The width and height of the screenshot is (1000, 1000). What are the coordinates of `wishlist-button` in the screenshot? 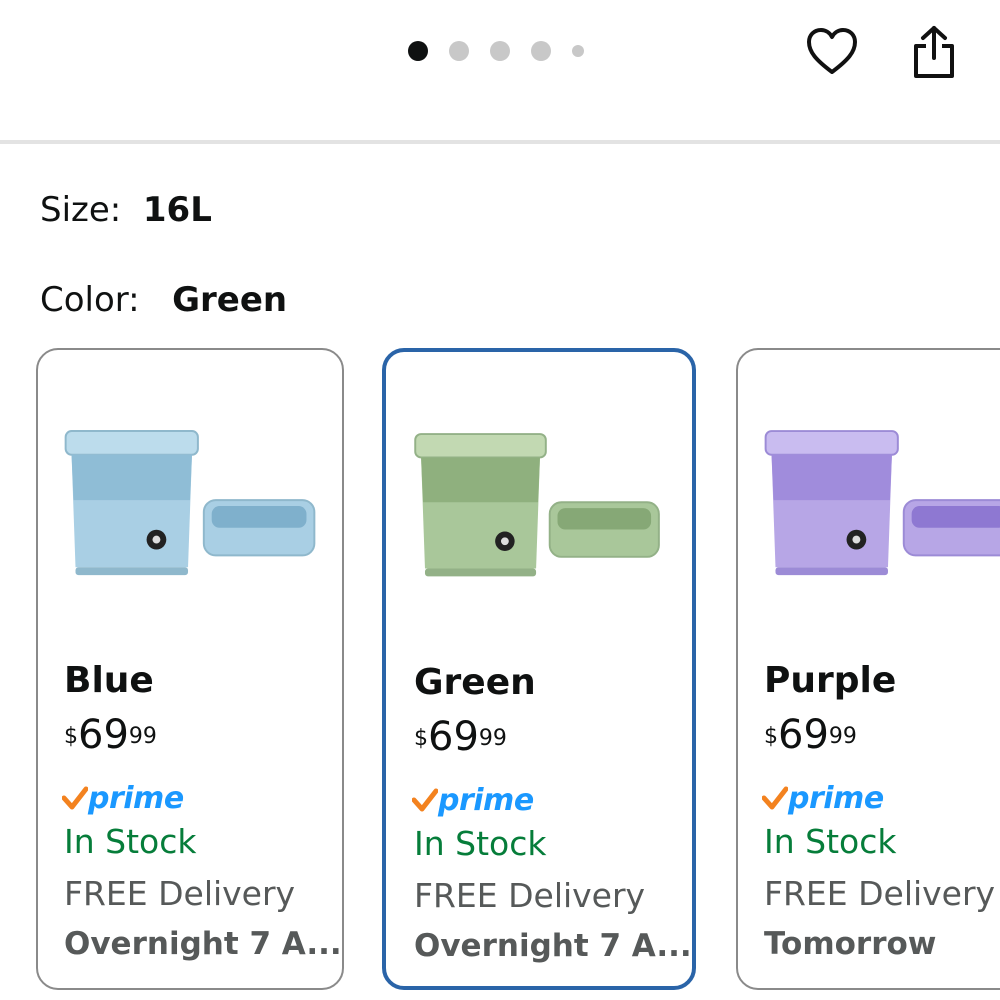 It's located at (832, 52).